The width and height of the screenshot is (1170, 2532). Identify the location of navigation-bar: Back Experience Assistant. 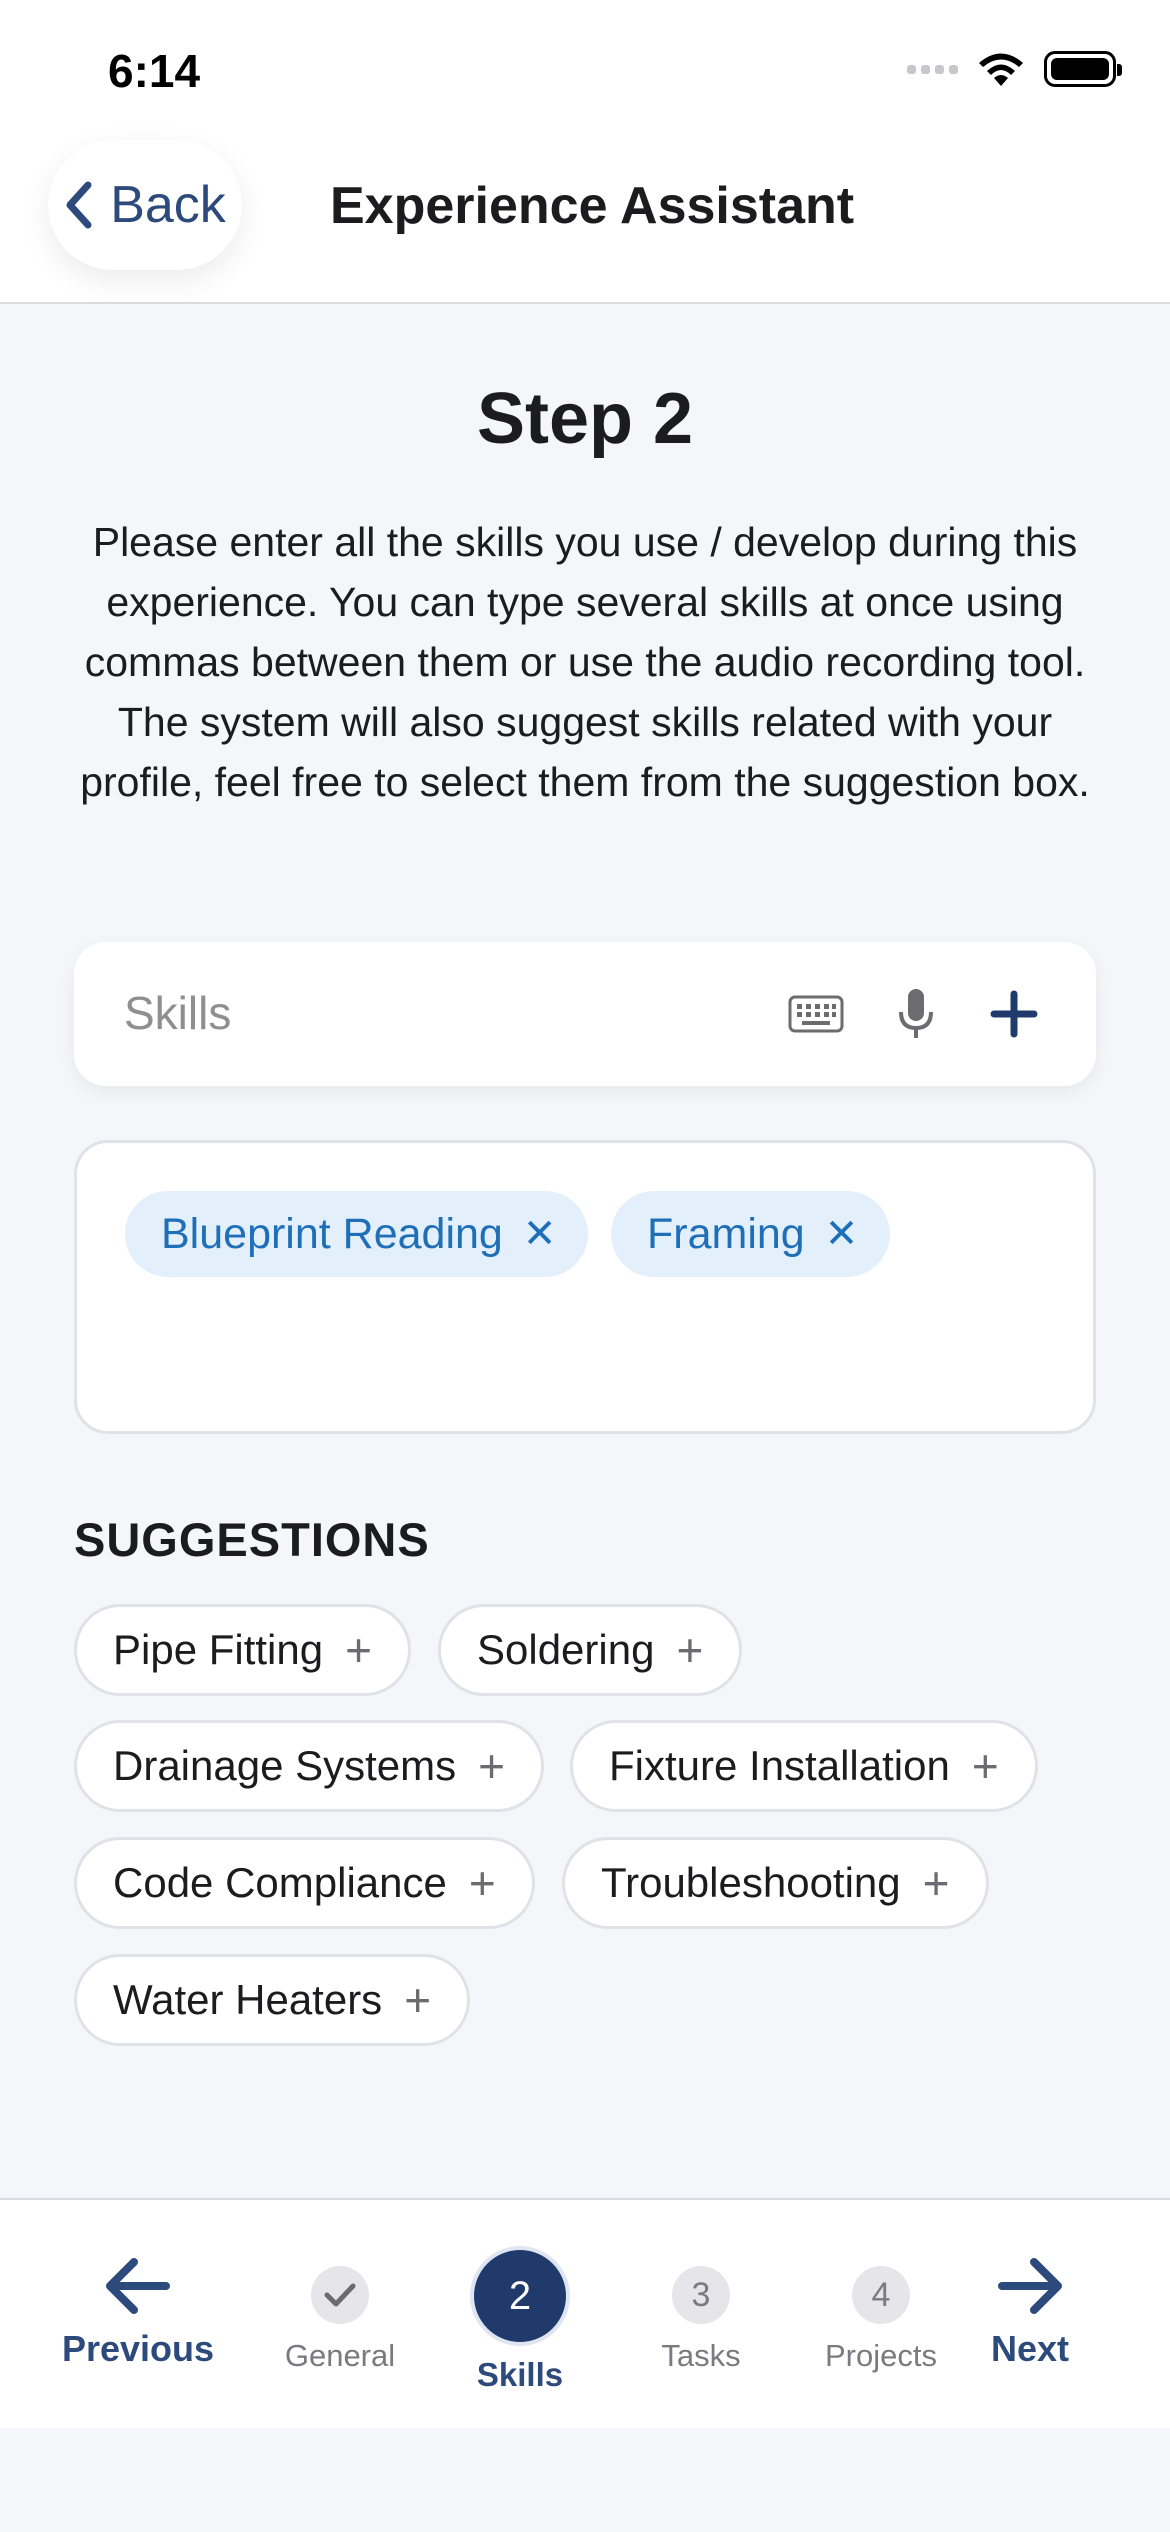
(585, 222).